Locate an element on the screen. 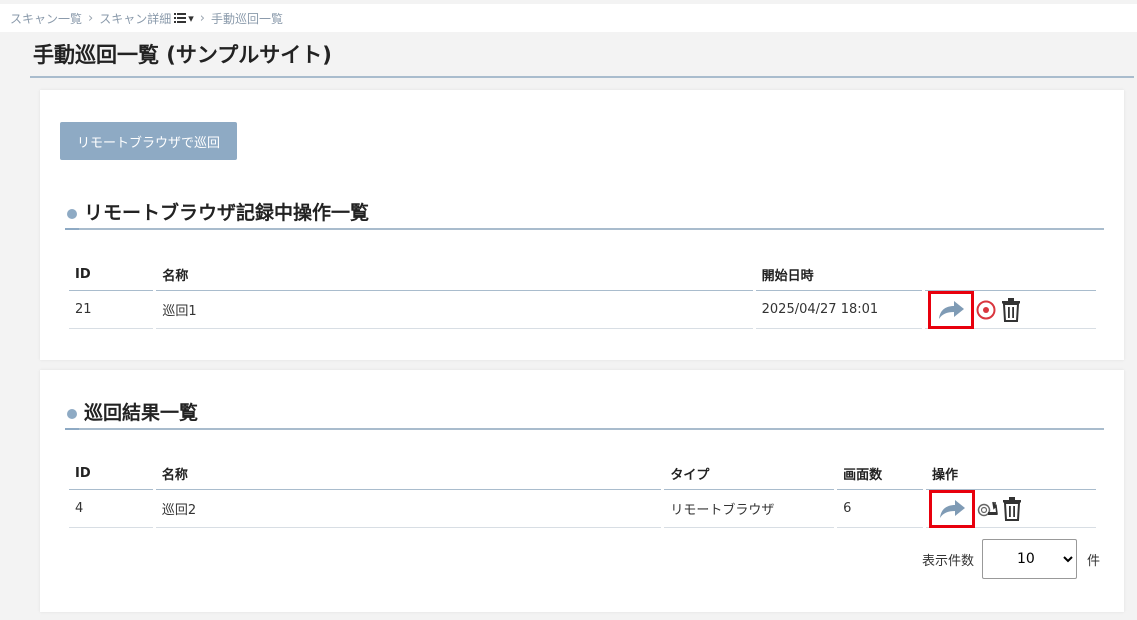 The width and height of the screenshot is (1137, 620). col-start: 開始日時 is located at coordinates (839, 274).